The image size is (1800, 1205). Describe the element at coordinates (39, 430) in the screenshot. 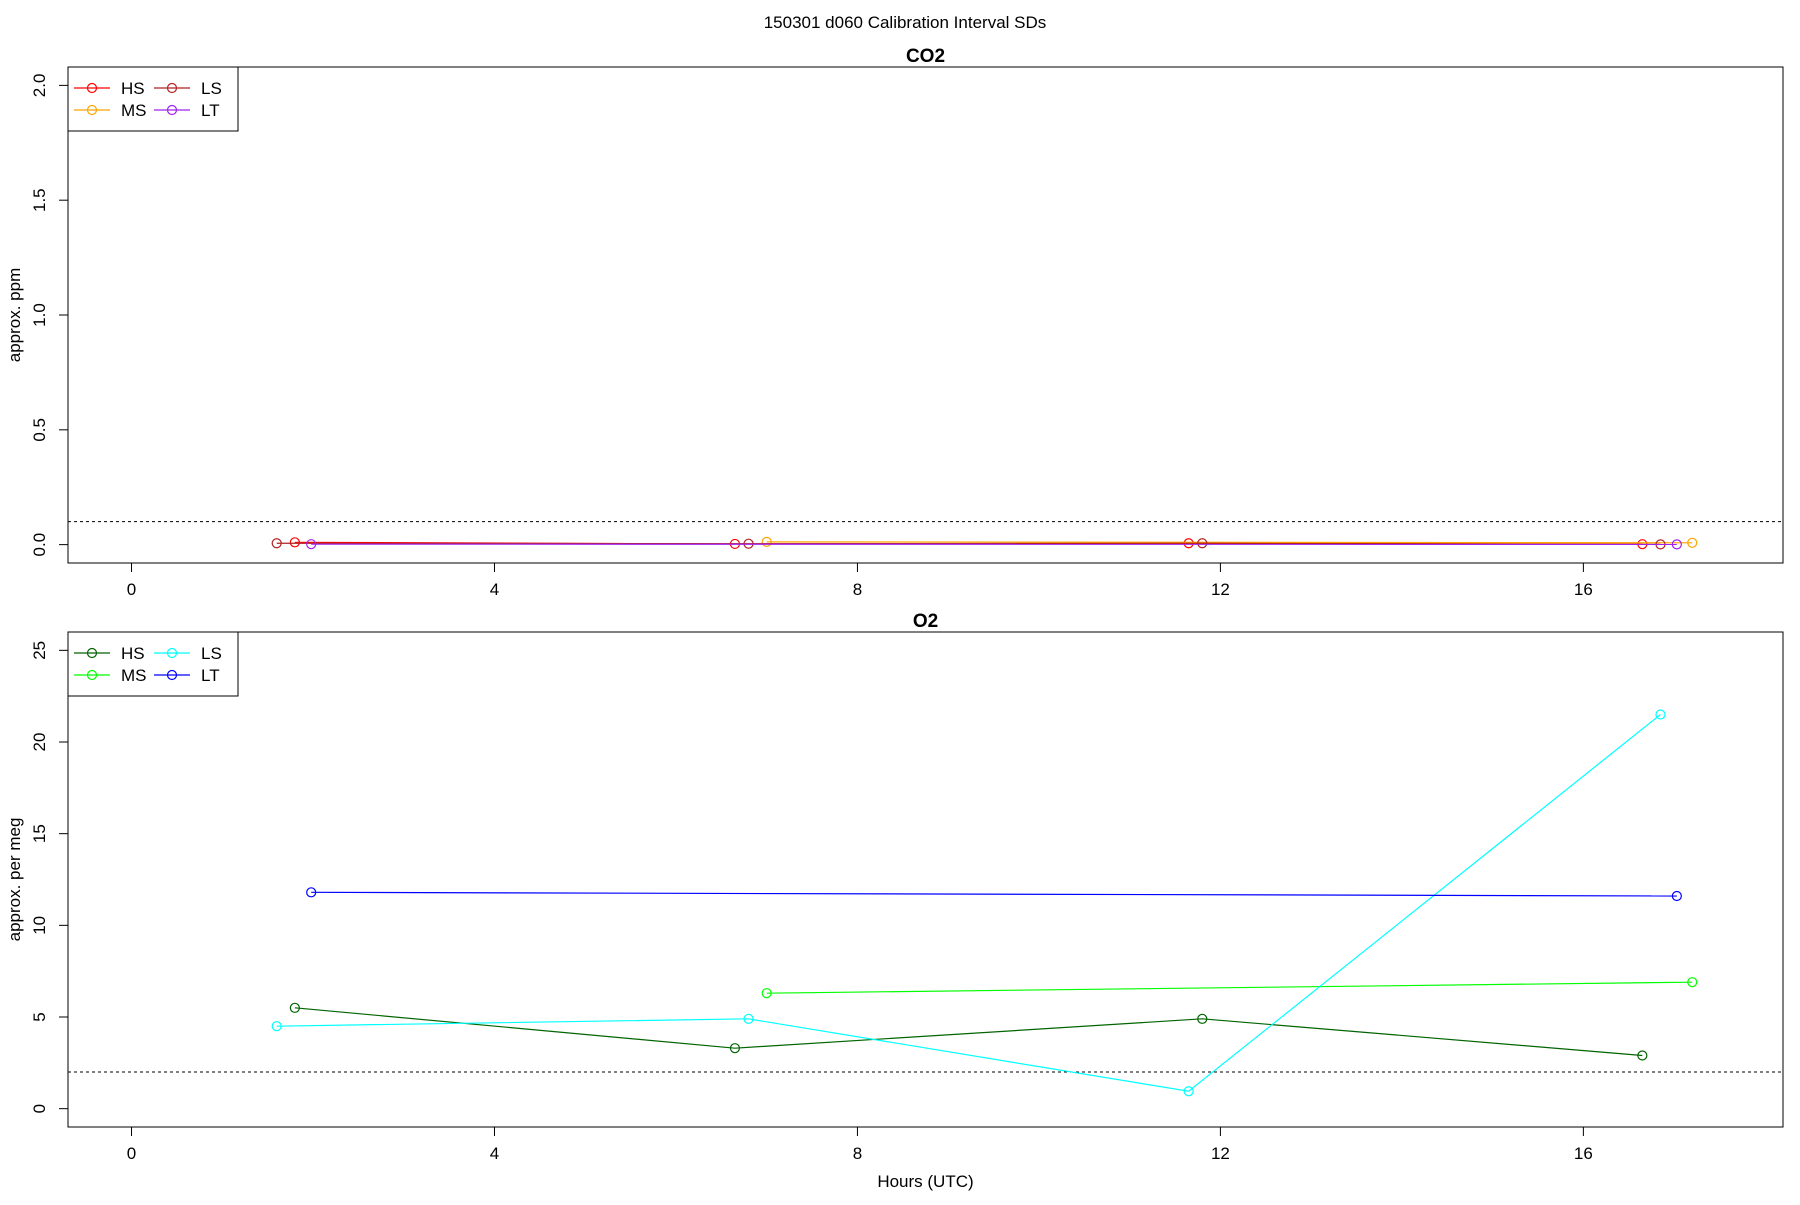

I see `y-tick-label: 0.5` at that location.